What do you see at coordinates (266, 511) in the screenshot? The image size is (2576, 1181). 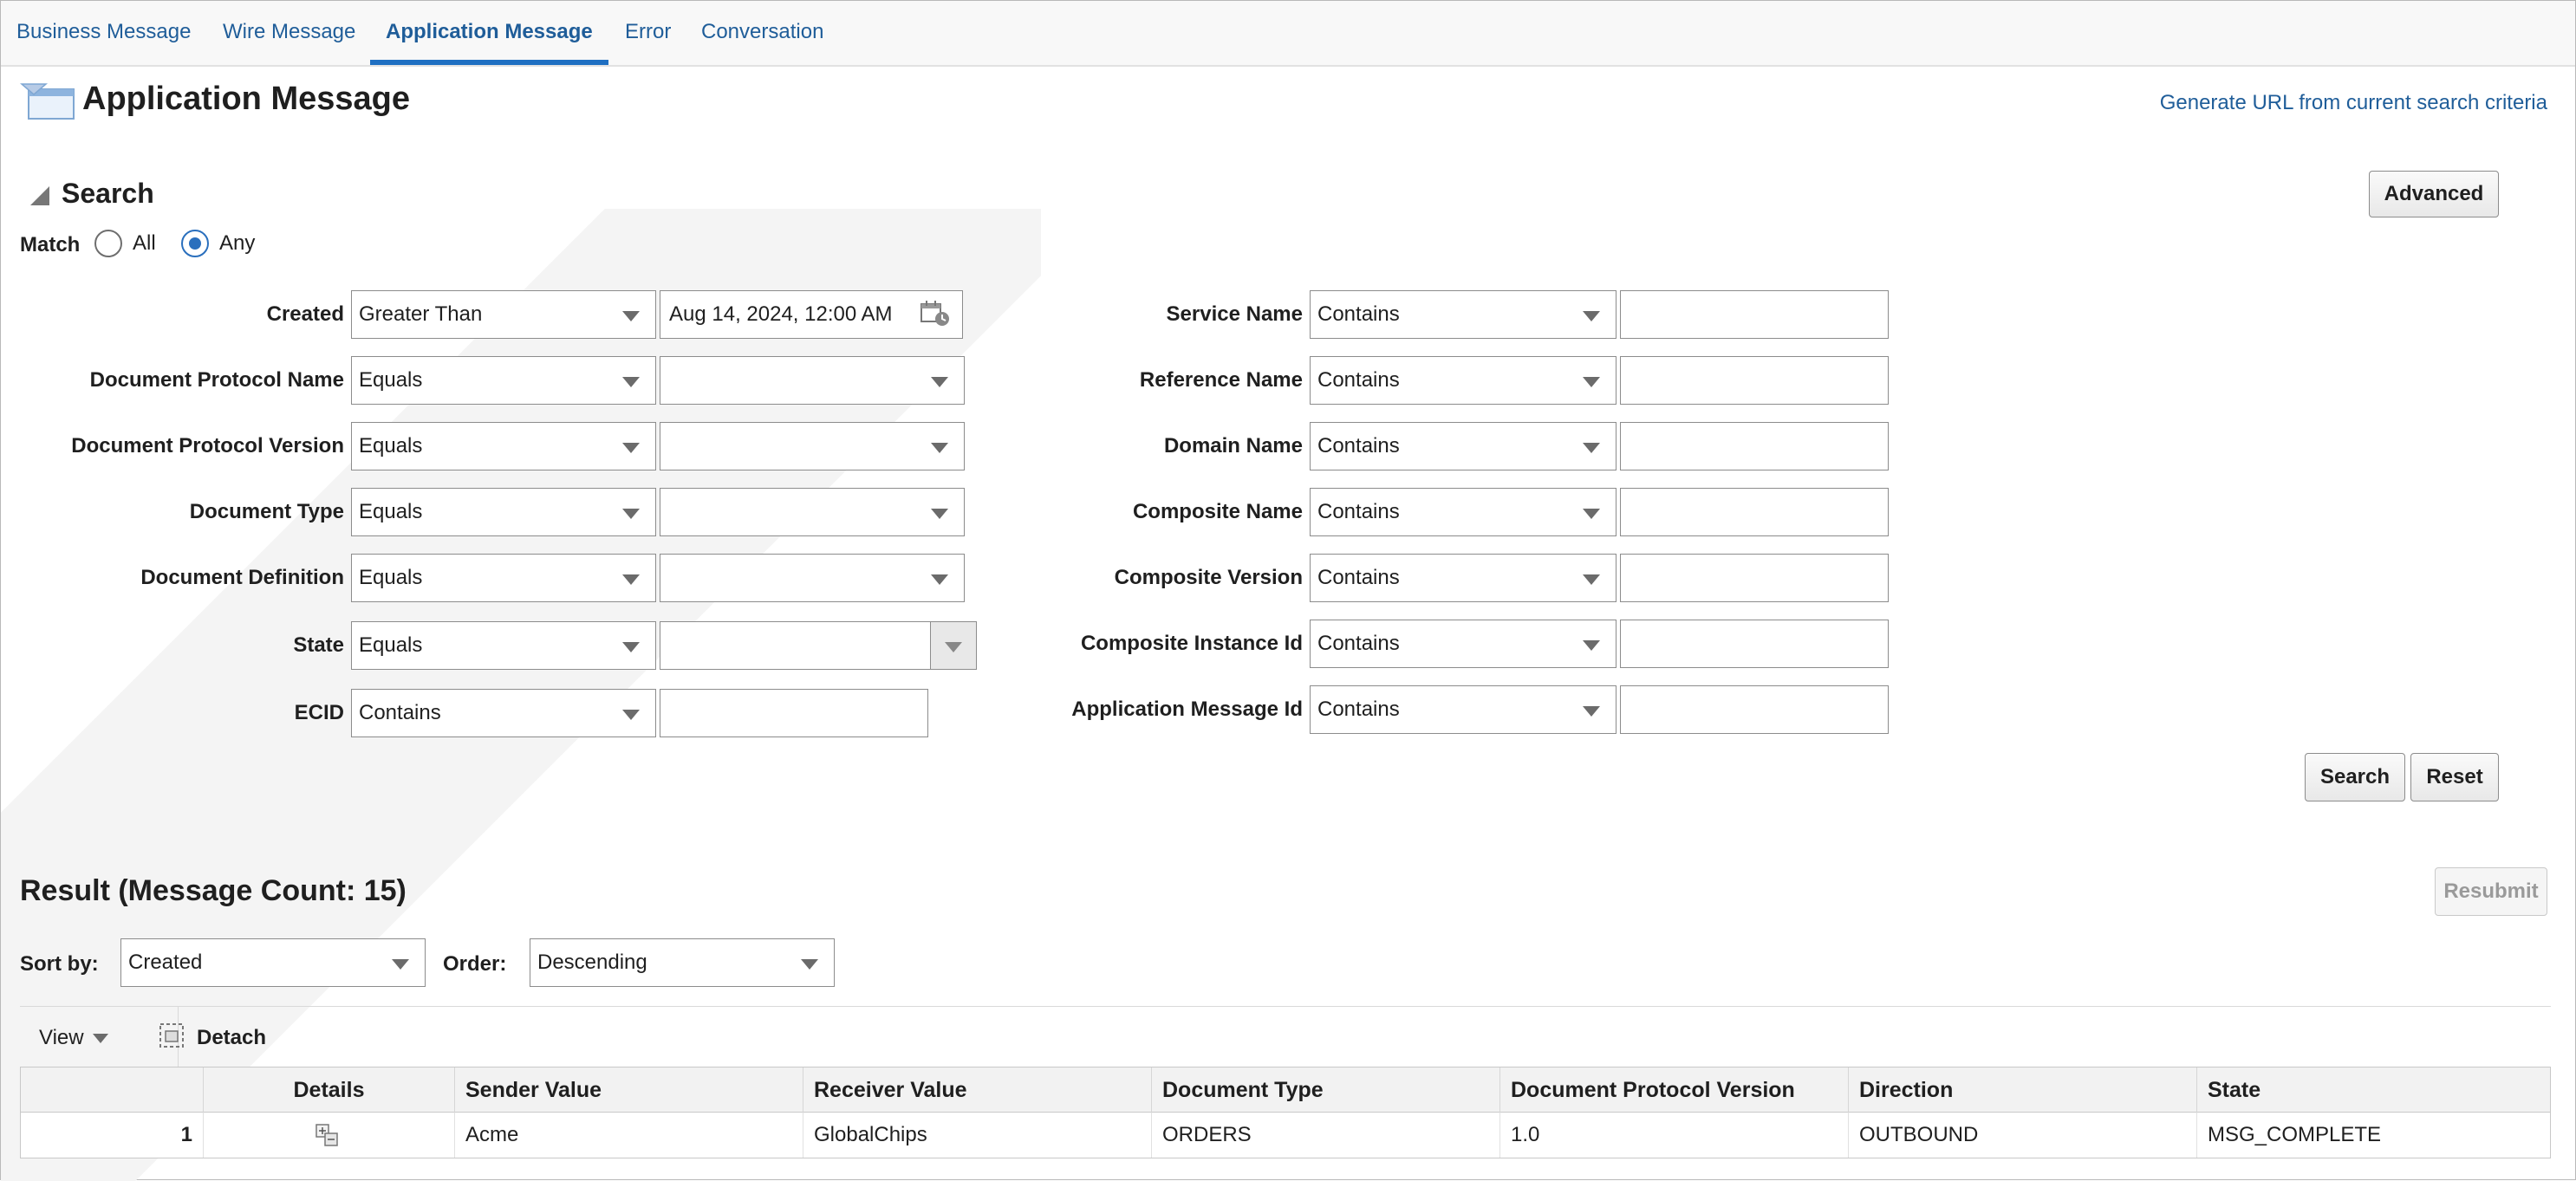 I see `document-type-label: Document Type` at bounding box center [266, 511].